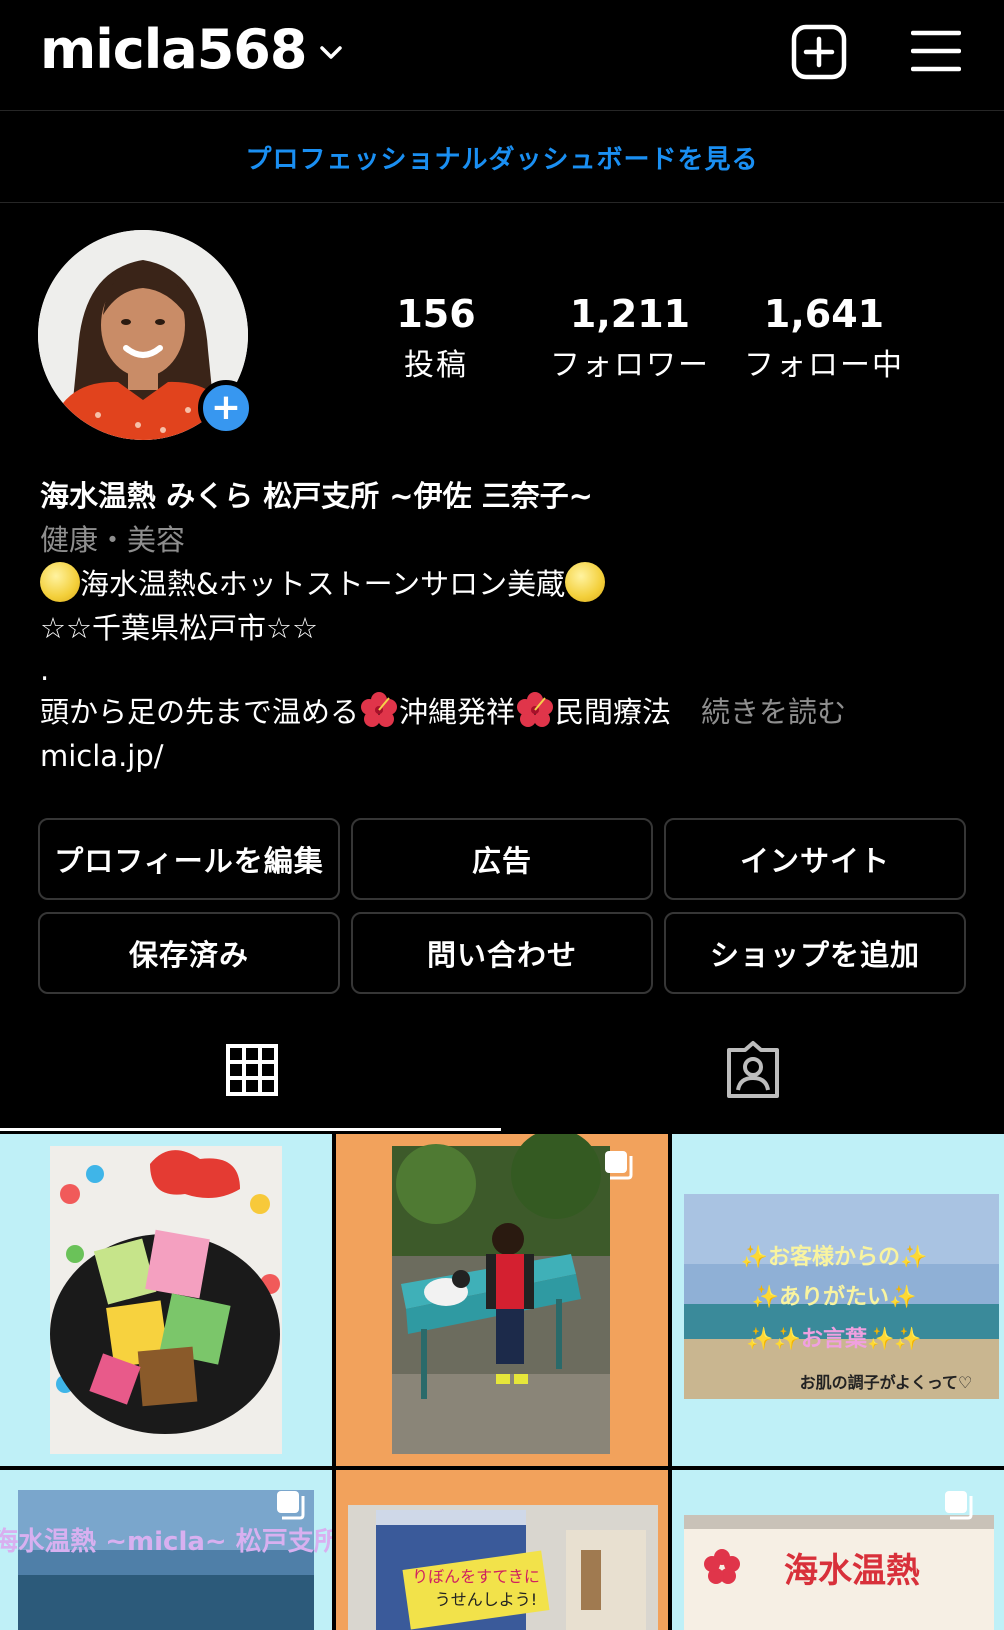 The image size is (1004, 1630). I want to click on post-thumbnail: 海水温熱, so click(838, 1550).